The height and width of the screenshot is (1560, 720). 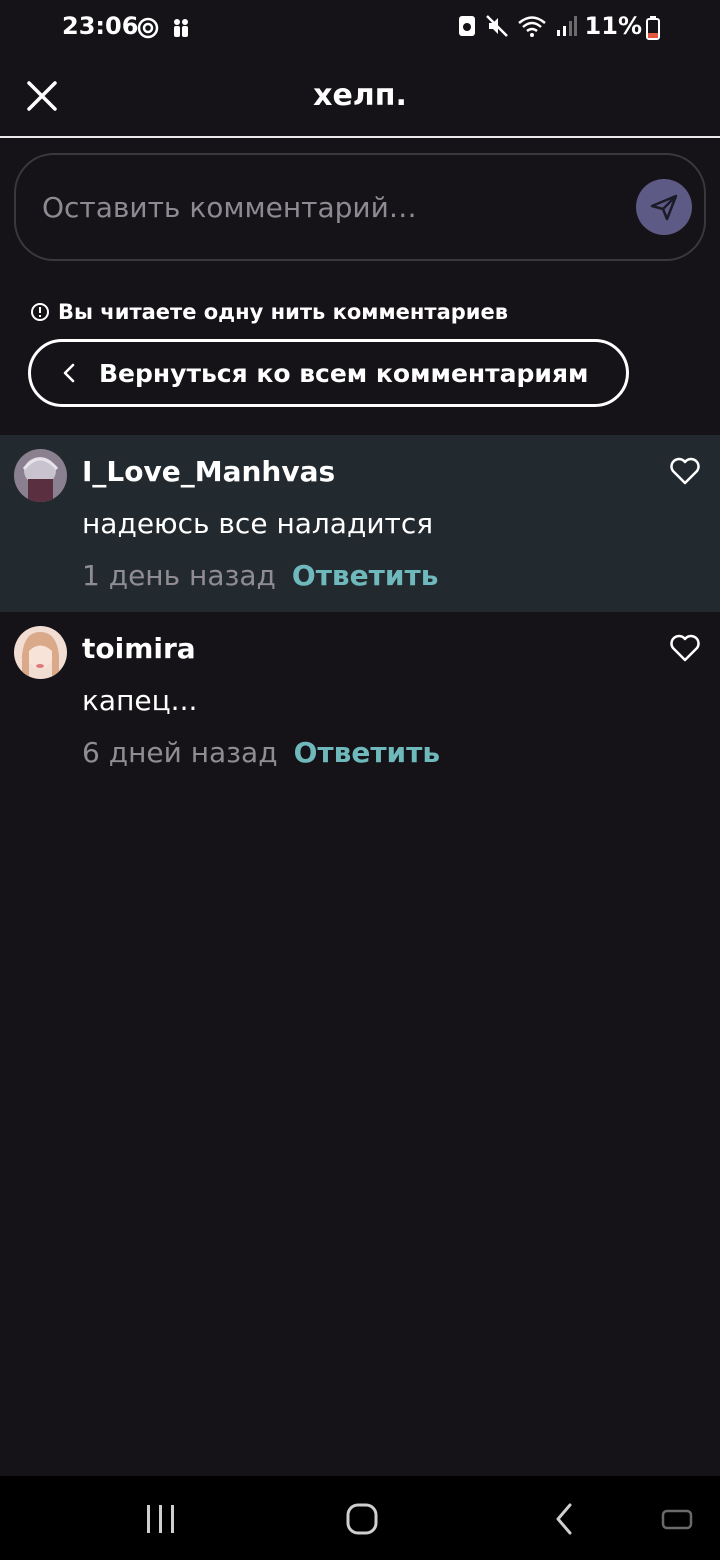 I want to click on comment-username: toimira, so click(x=139, y=648).